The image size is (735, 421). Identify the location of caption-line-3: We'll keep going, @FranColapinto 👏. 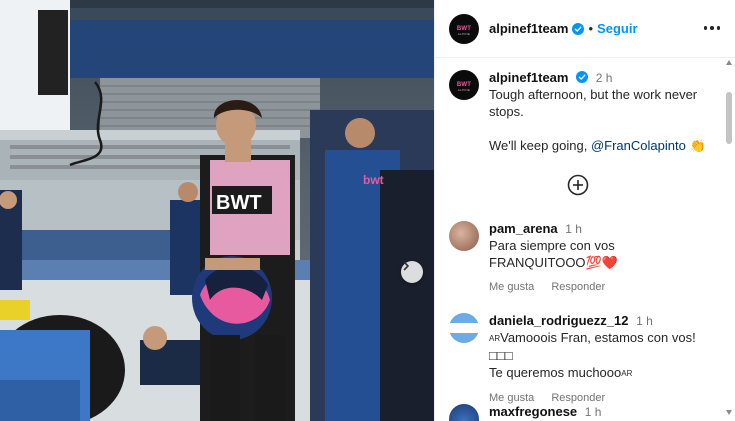
(604, 145).